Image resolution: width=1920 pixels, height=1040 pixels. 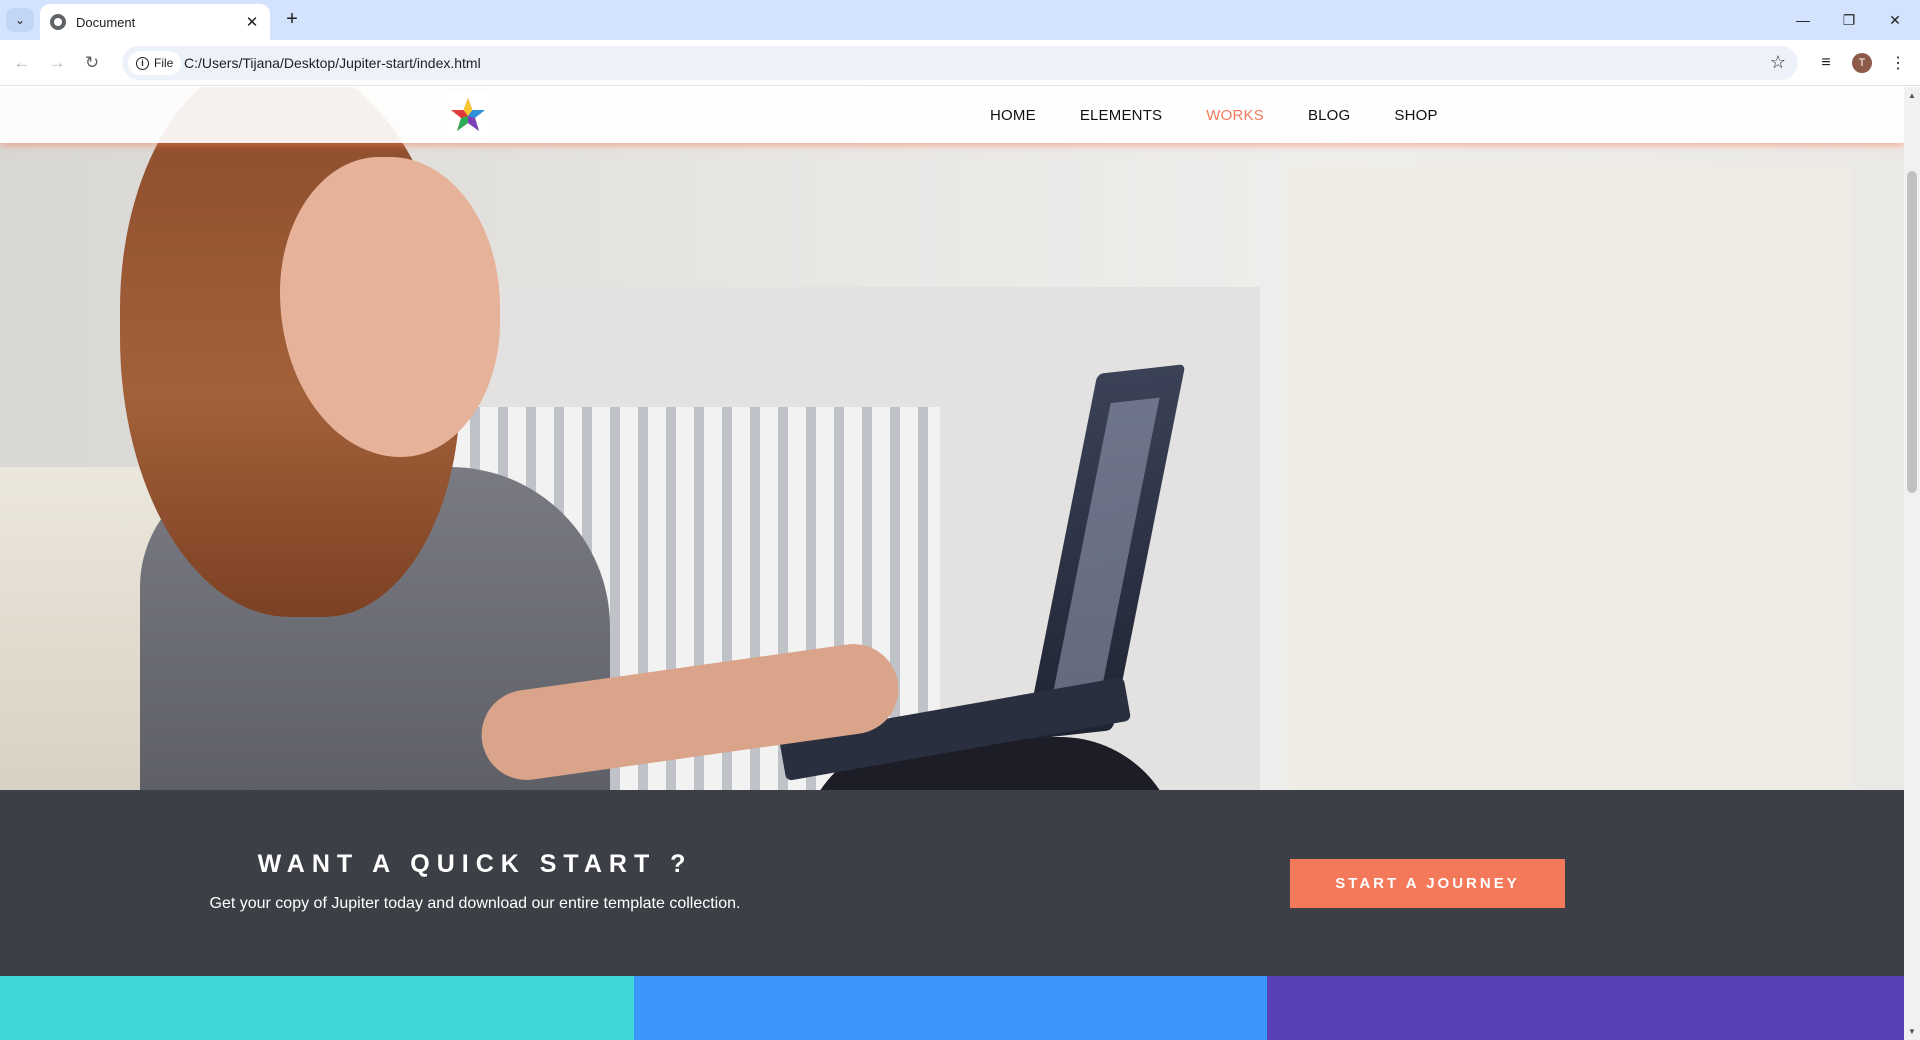 I want to click on star-logo-icon, so click(x=468, y=114).